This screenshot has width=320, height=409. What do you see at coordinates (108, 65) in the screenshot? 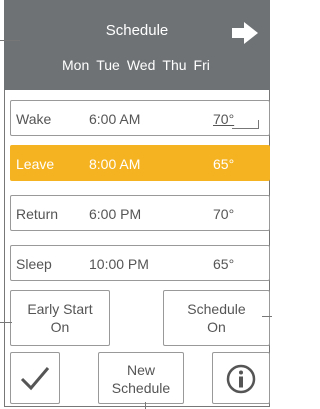
I see `day-tue: Tue` at bounding box center [108, 65].